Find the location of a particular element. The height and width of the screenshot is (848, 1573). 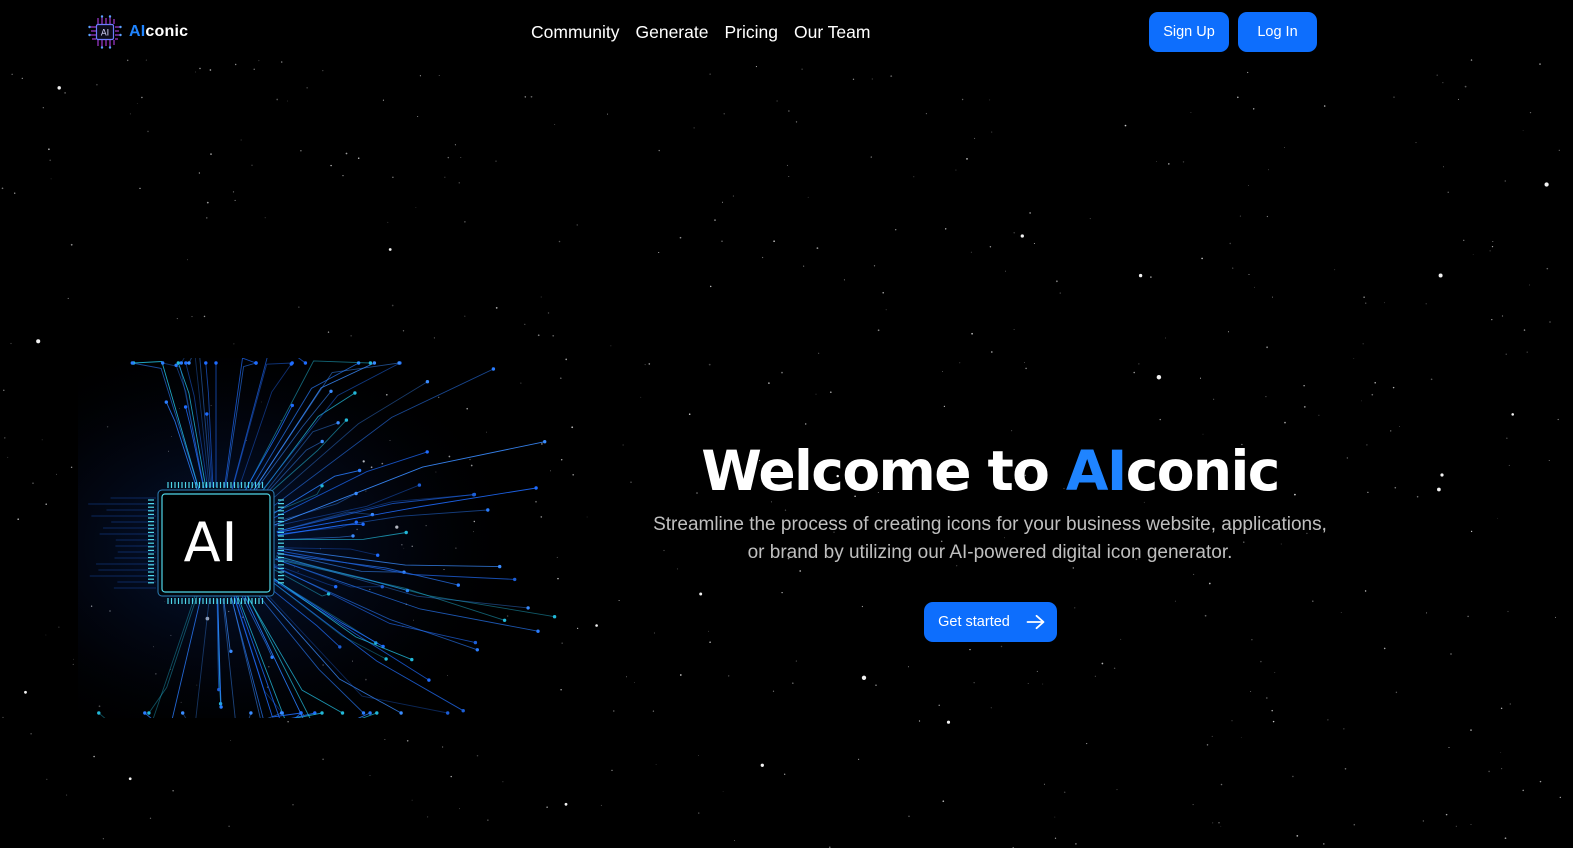

auth-buttons: Sign Up Log In is located at coordinates (1233, 32).